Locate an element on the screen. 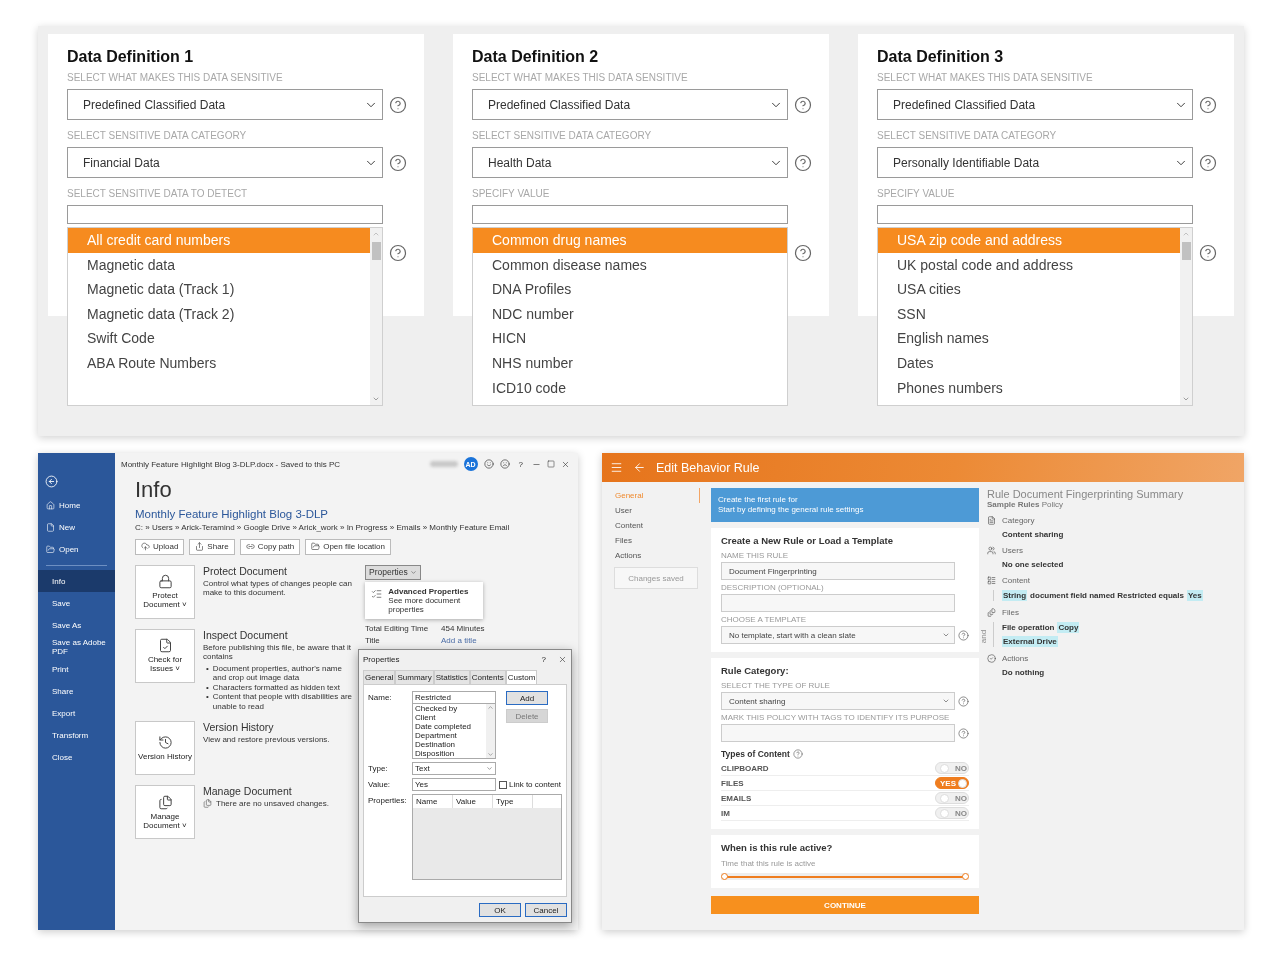 Image resolution: width=1280 pixels, height=960 pixels. name-field: Restricted is located at coordinates (454, 697).